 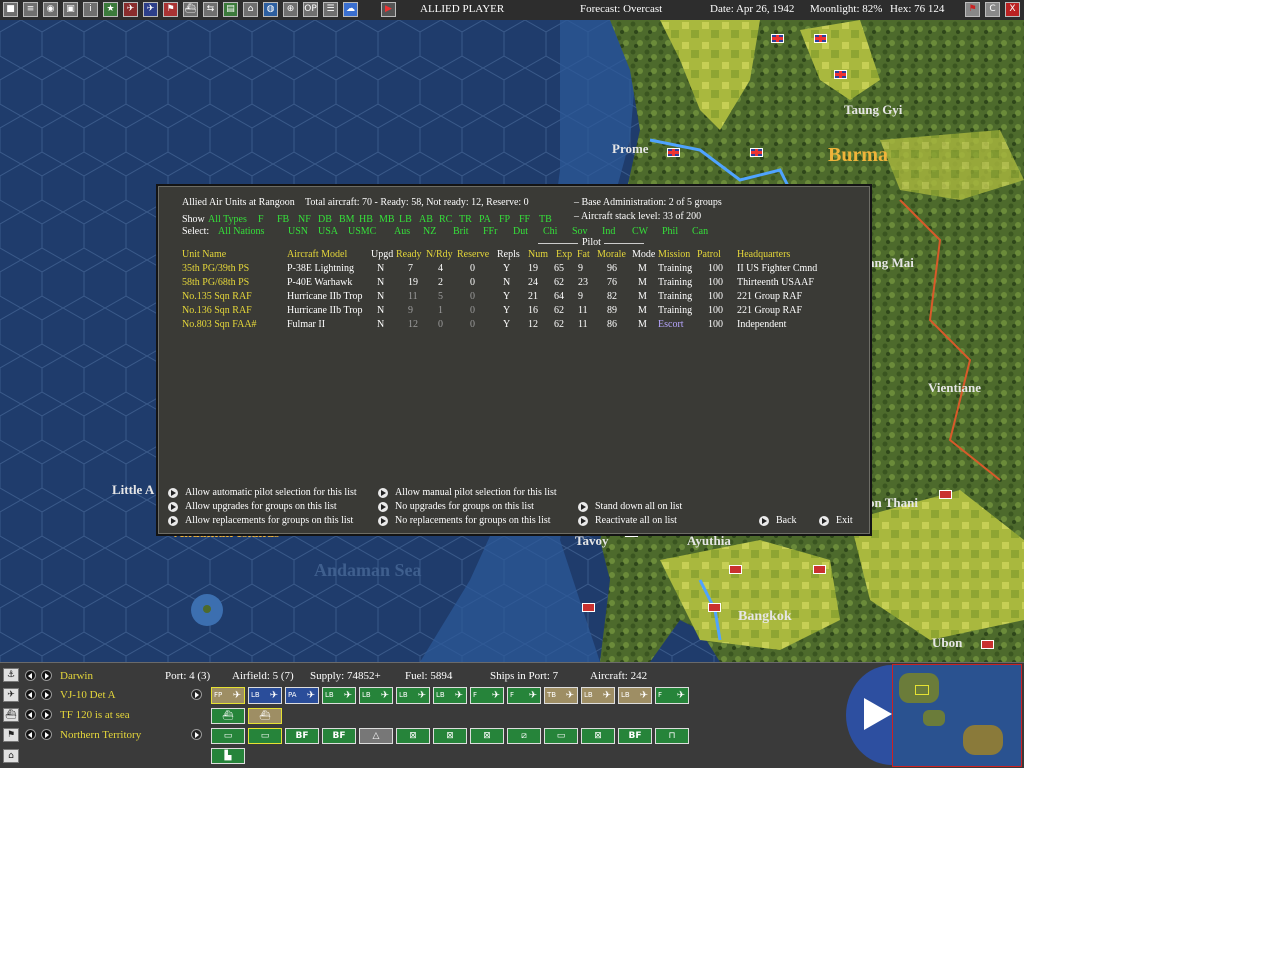 I want to click on air-group-button: PA ✈, so click(x=302, y=695).